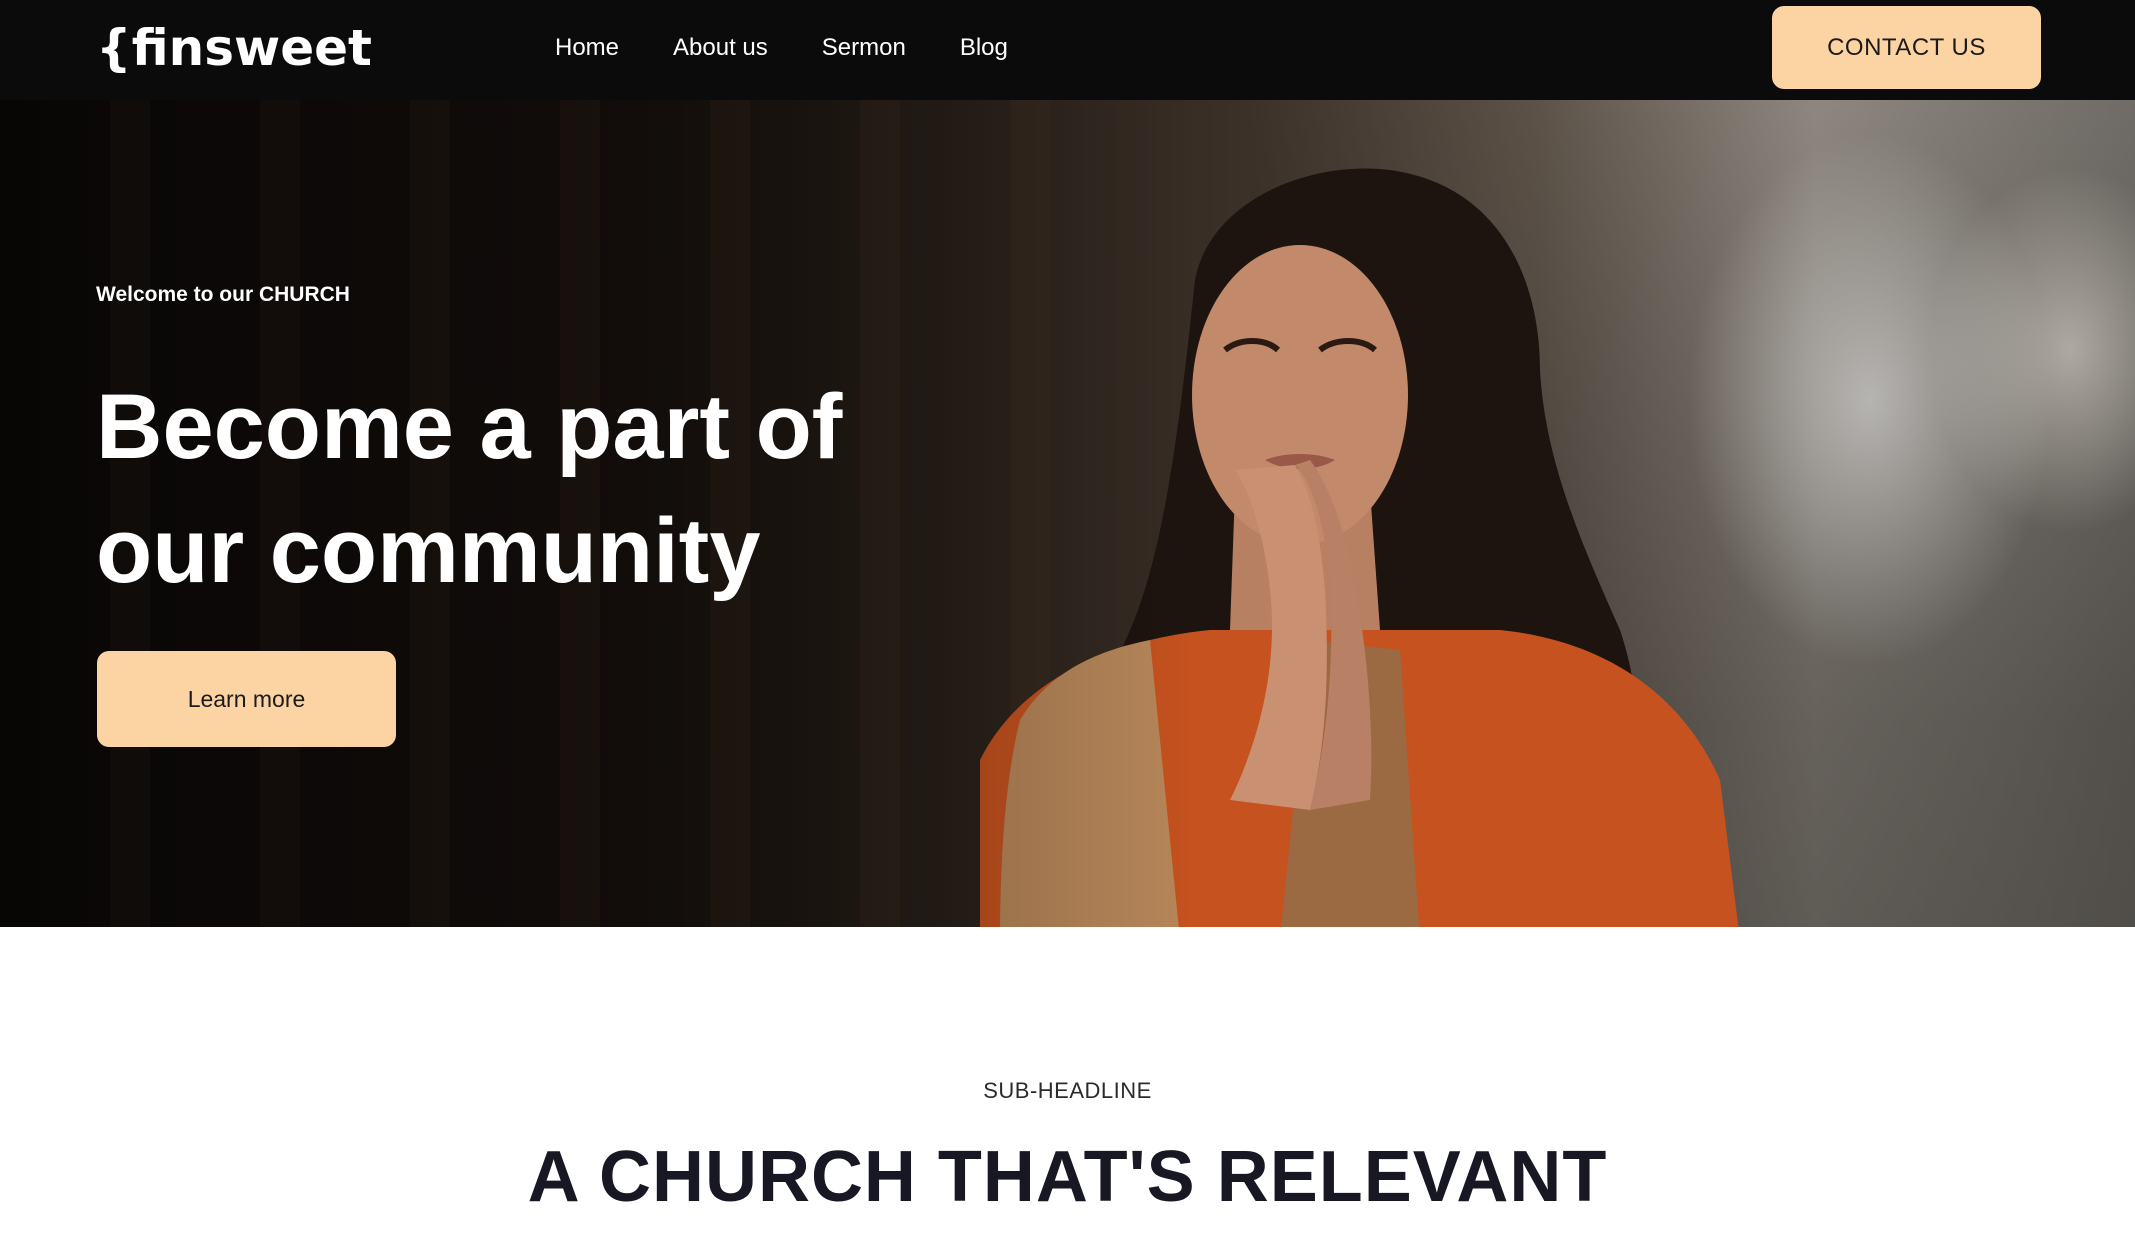 The height and width of the screenshot is (1254, 2135). Describe the element at coordinates (720, 48) in the screenshot. I see `nav-link-about-us: About us` at that location.